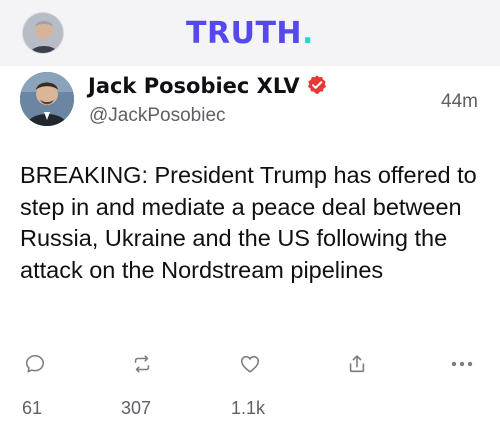  I want to click on author-avatar-icon, so click(47, 99).